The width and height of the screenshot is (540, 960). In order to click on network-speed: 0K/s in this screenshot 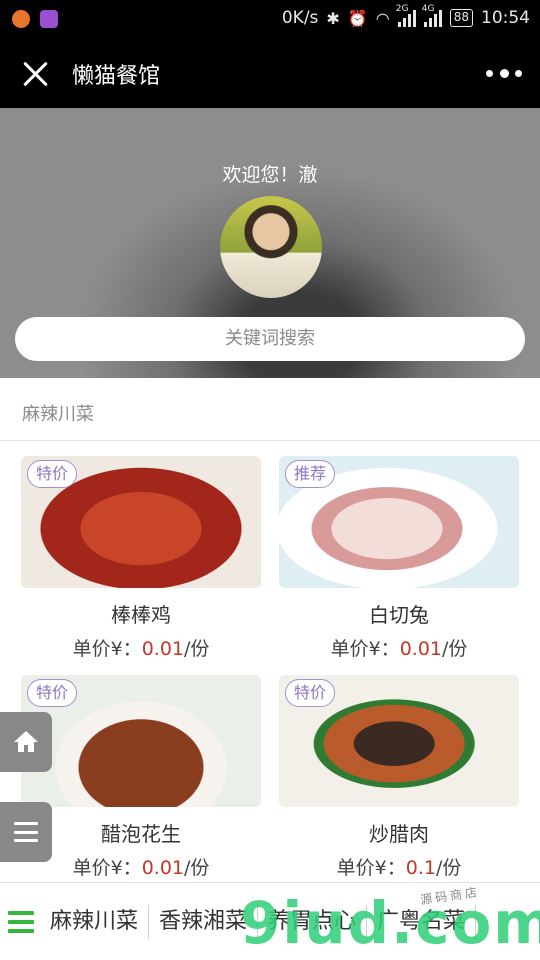, I will do `click(300, 18)`.